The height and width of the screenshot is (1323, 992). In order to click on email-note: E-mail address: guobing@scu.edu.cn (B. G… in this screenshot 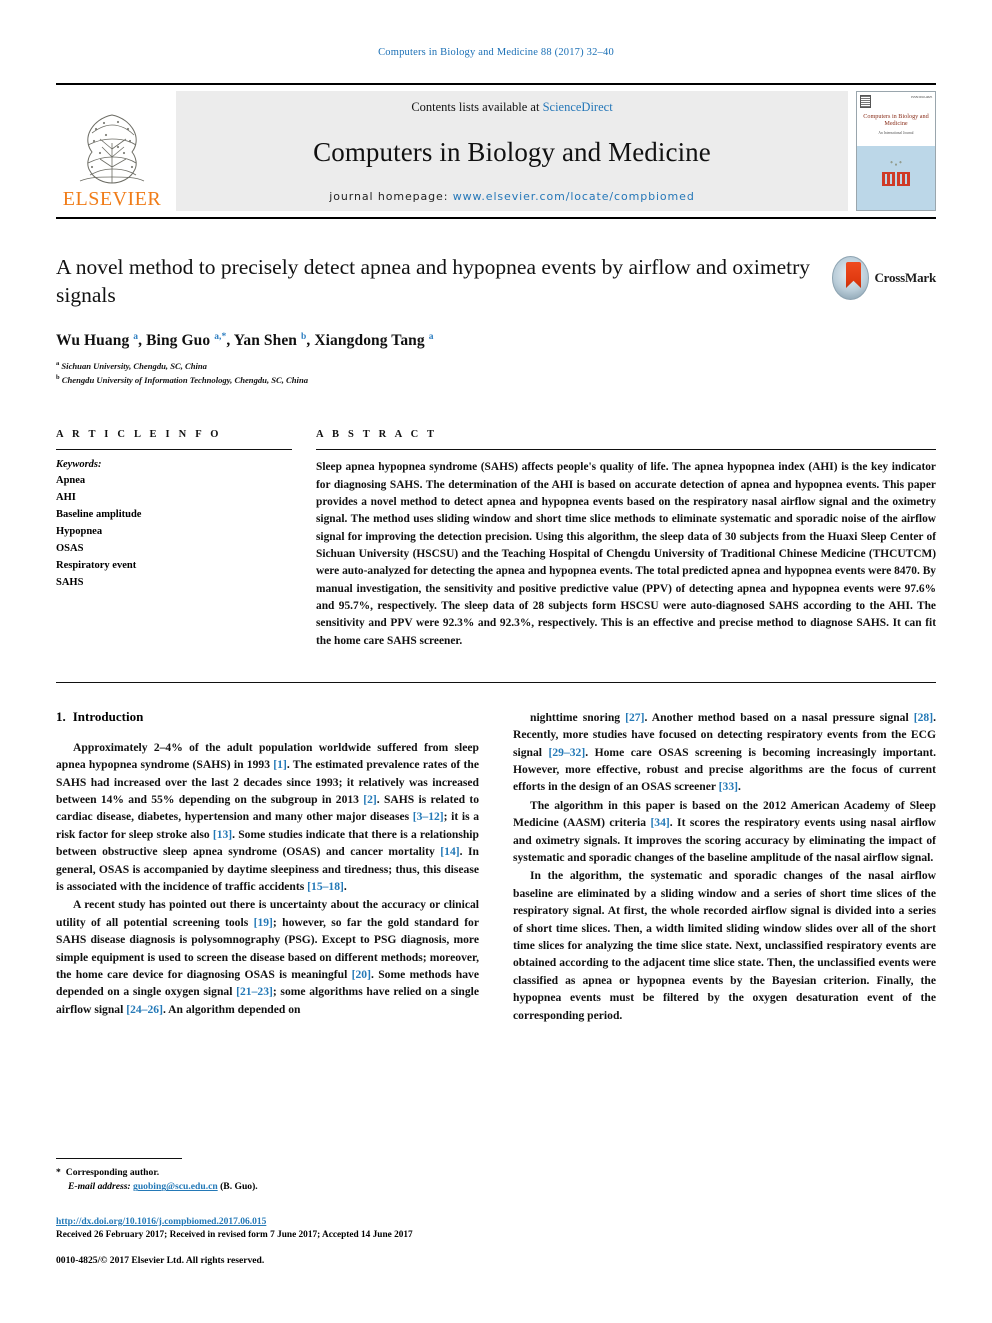, I will do `click(271, 1187)`.